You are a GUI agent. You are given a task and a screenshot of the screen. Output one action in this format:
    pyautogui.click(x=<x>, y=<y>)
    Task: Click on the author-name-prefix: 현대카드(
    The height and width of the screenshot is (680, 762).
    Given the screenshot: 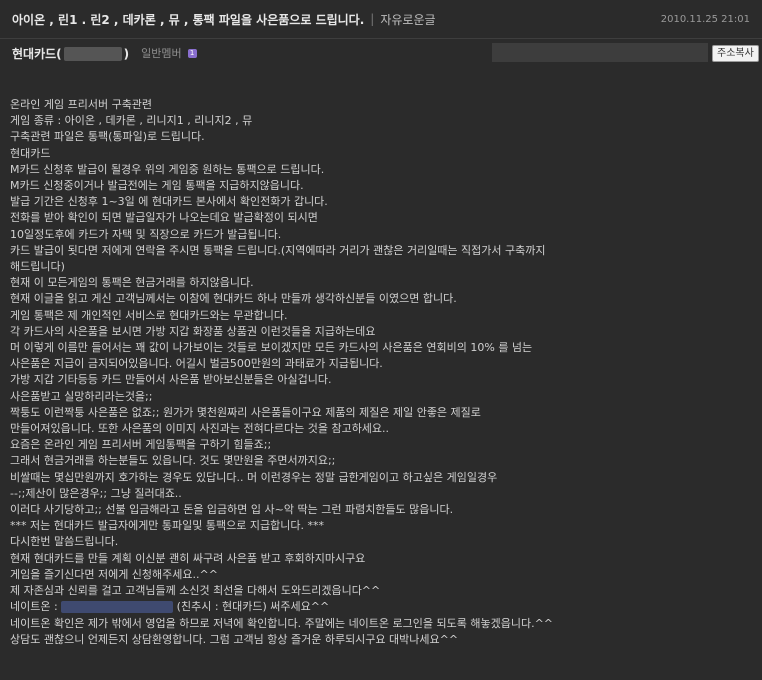 What is the action you would take?
    pyautogui.click(x=37, y=53)
    